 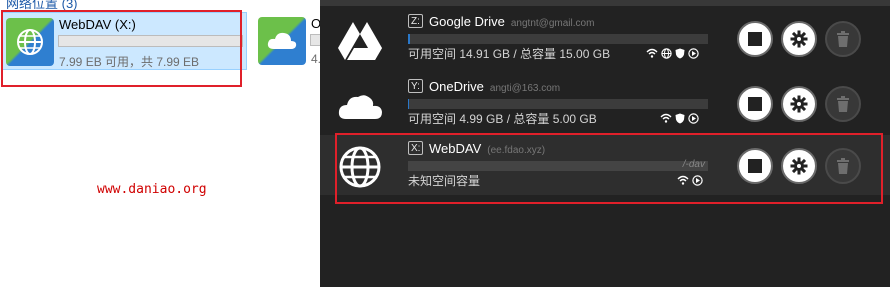 What do you see at coordinates (415, 86) in the screenshot?
I see `drive-letter: Y:` at bounding box center [415, 86].